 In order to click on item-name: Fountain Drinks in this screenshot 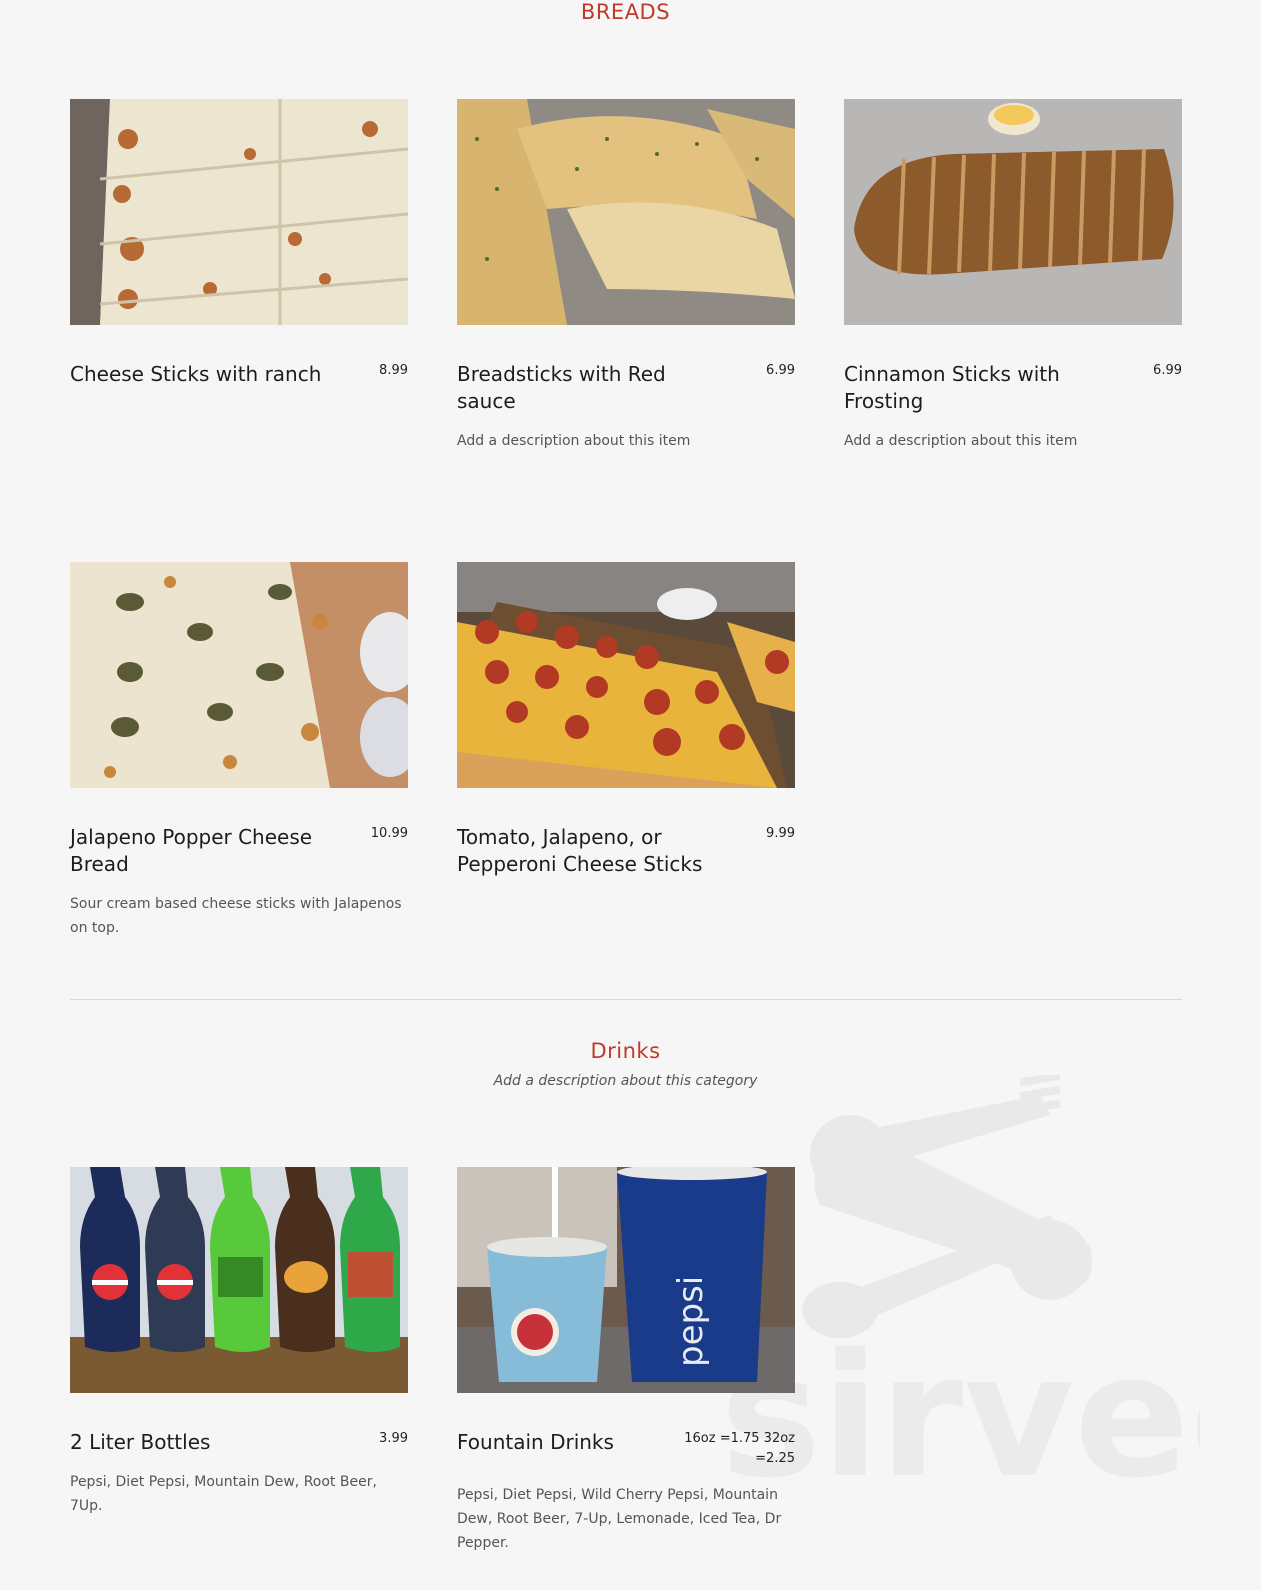, I will do `click(535, 1442)`.